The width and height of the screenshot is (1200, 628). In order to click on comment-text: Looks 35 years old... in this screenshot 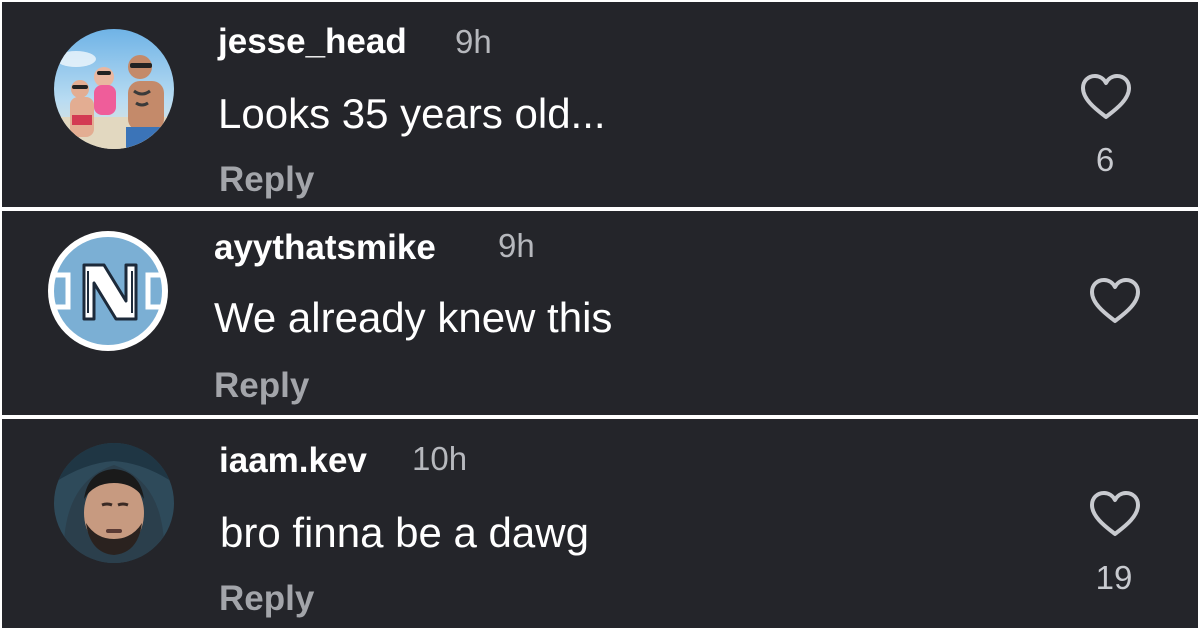, I will do `click(412, 113)`.